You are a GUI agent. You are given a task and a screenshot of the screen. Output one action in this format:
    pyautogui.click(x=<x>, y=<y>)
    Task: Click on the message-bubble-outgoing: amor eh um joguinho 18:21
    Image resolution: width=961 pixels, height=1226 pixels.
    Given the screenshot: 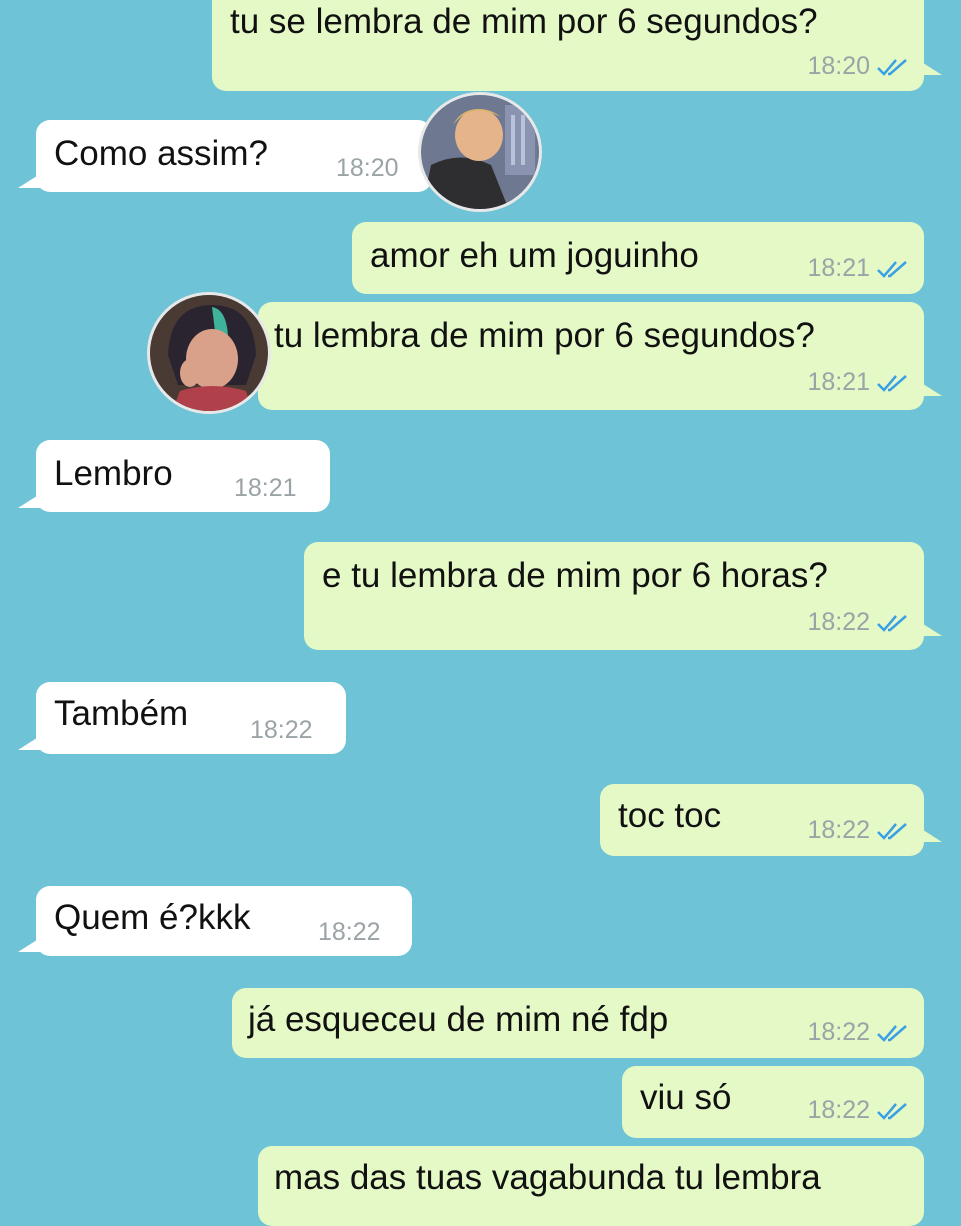 What is the action you would take?
    pyautogui.click(x=638, y=258)
    